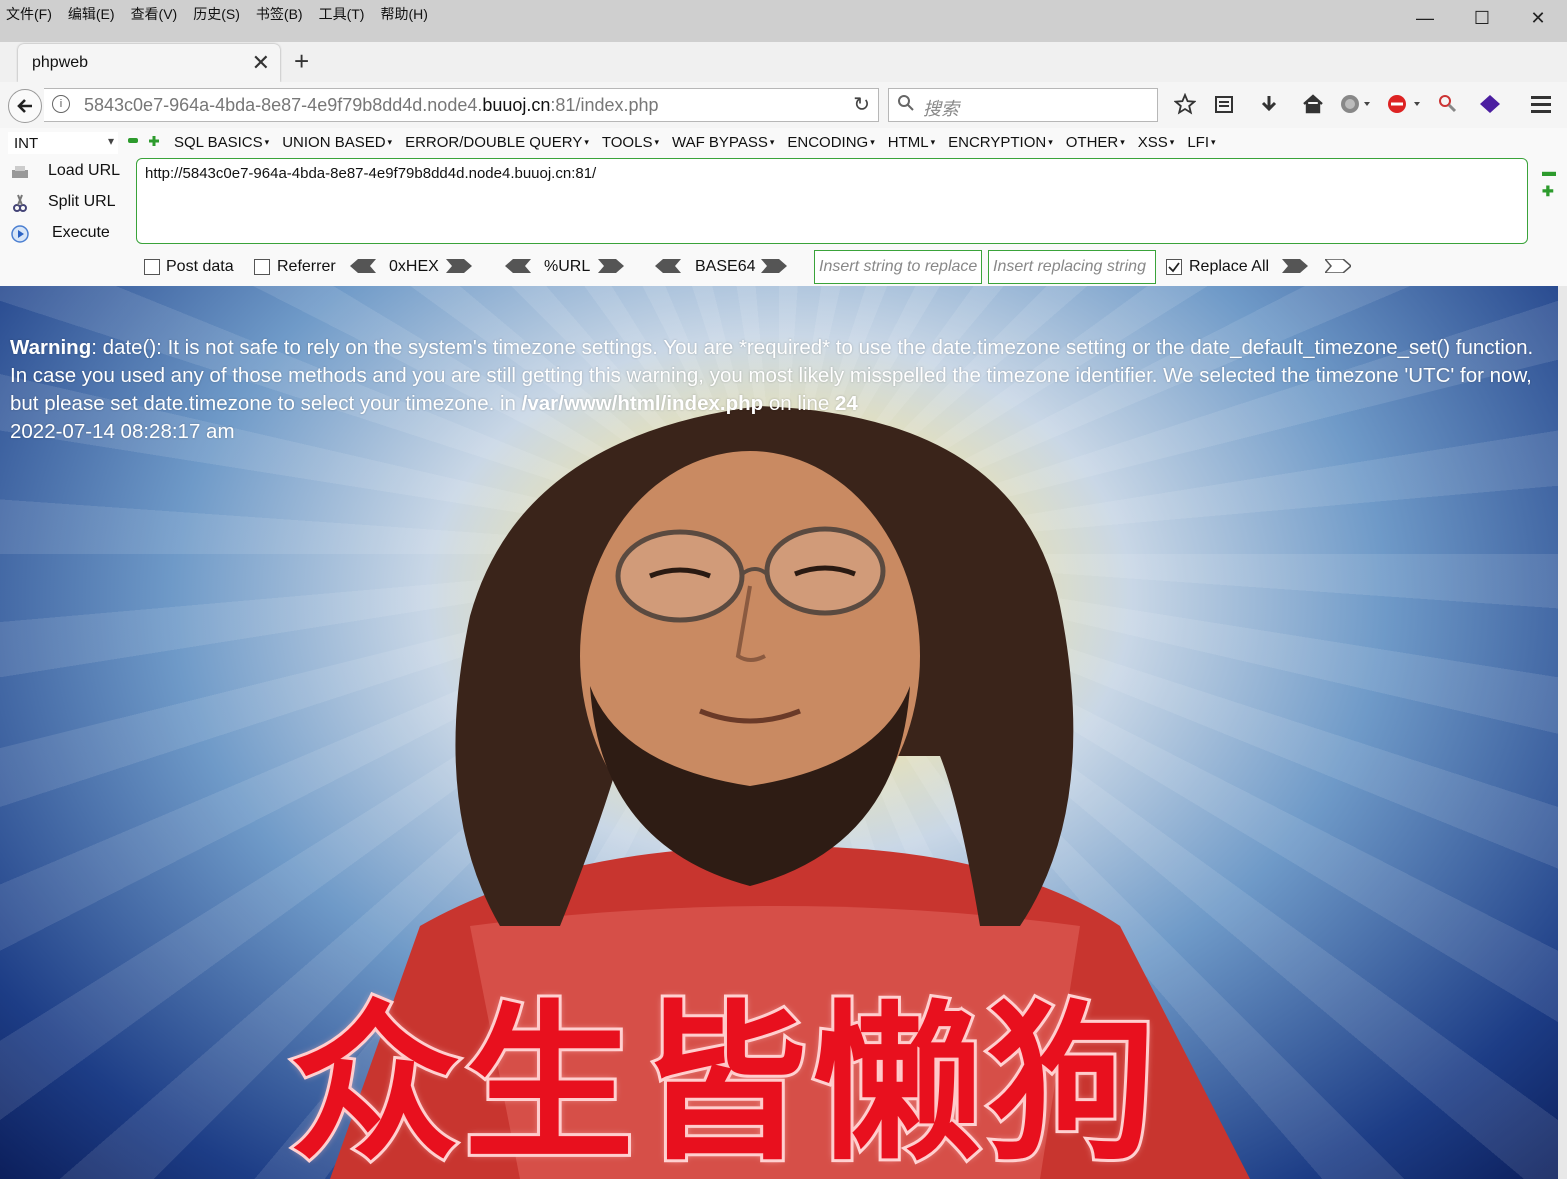 This screenshot has width=1567, height=1179. What do you see at coordinates (1562, 732) in the screenshot?
I see `vertical-scrollbar` at bounding box center [1562, 732].